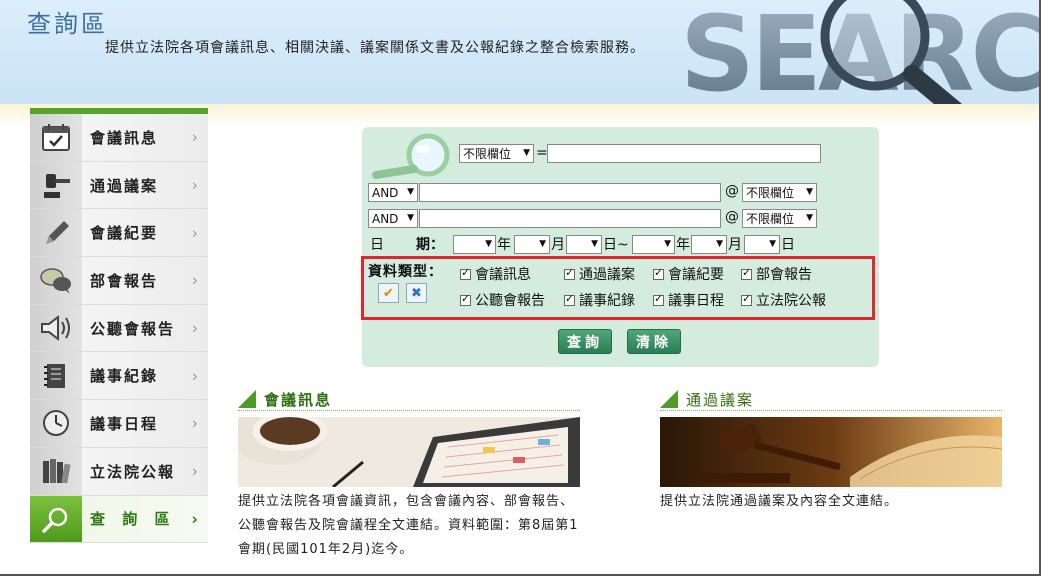 The width and height of the screenshot is (1041, 576). I want to click on sidebar-item-gazette: 立法院公報 ›, so click(119, 471).